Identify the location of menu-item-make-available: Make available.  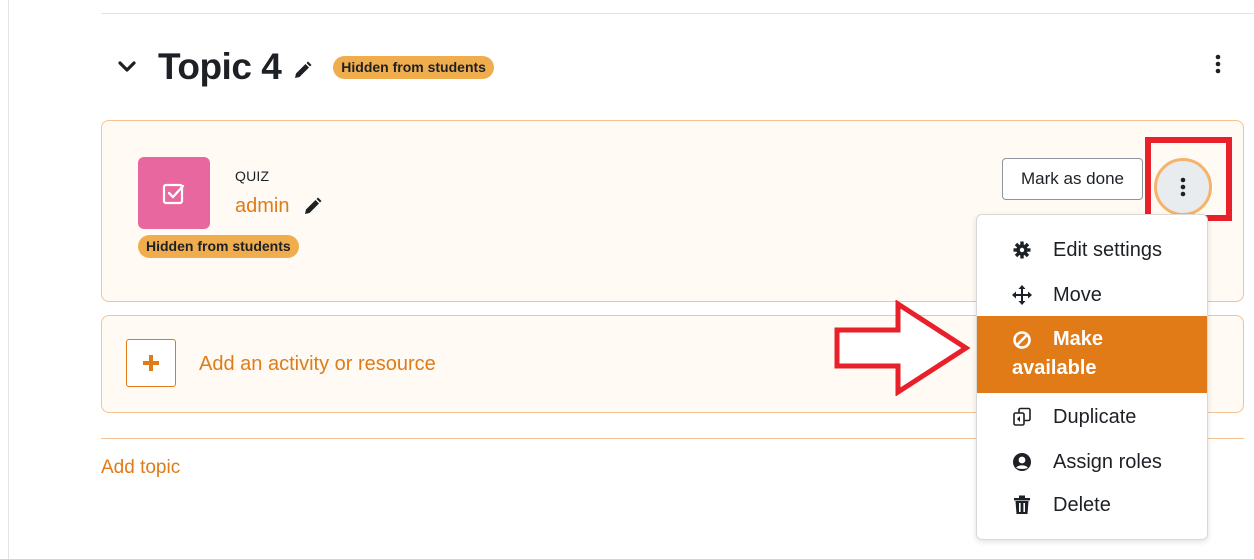
(1092, 354).